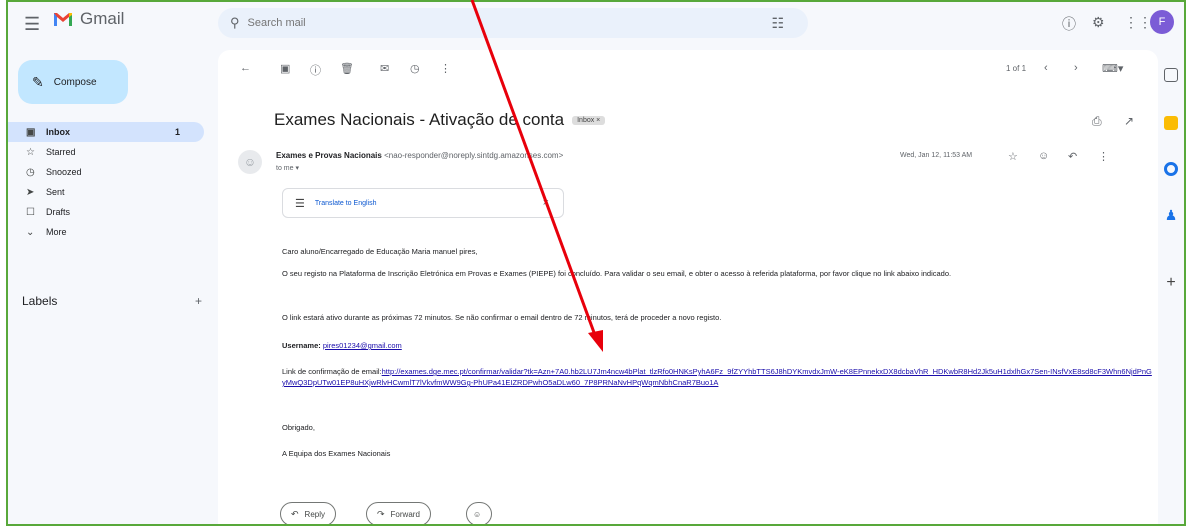  I want to click on main-menu-icon: ☰, so click(32, 24).